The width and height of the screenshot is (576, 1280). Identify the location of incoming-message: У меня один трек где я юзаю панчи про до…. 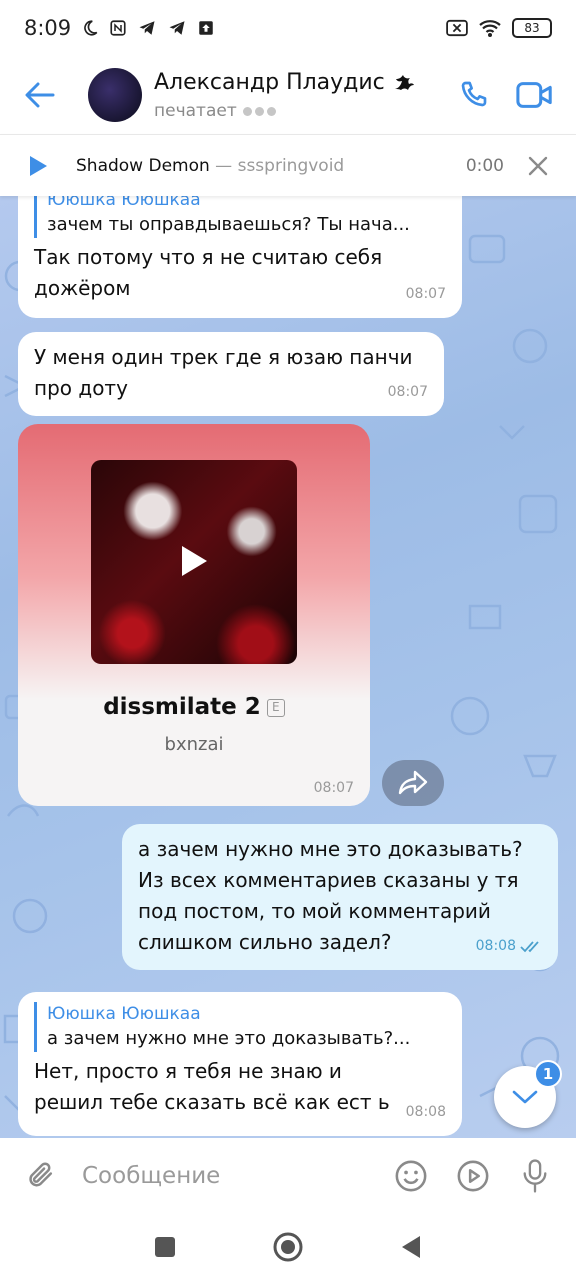
(231, 374).